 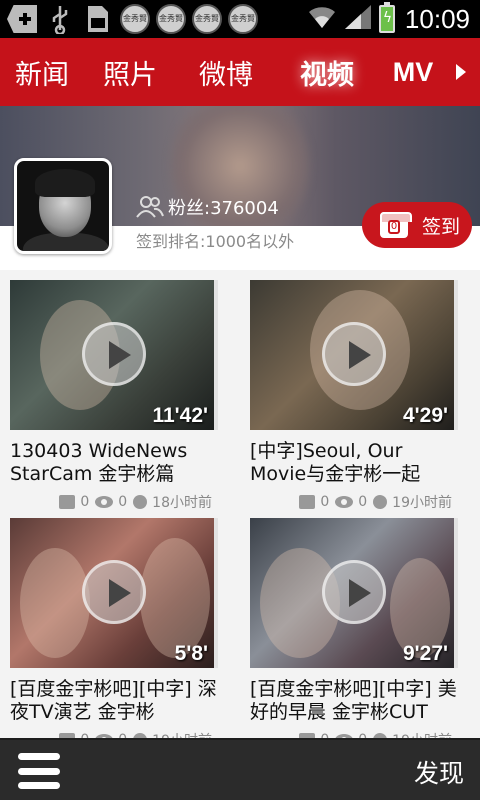 I want to click on signal-icon, so click(x=358, y=19).